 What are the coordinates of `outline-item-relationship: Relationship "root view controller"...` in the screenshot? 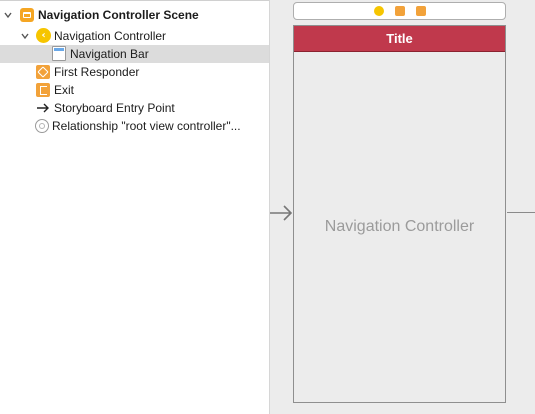 It's located at (134, 126).